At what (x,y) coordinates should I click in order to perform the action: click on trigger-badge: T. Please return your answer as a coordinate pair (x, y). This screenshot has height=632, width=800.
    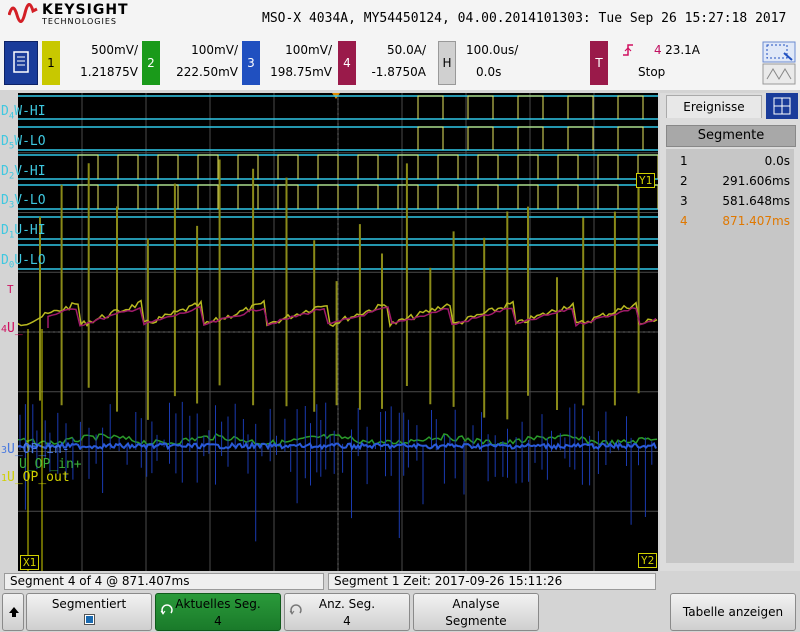
    Looking at the image, I should click on (599, 63).